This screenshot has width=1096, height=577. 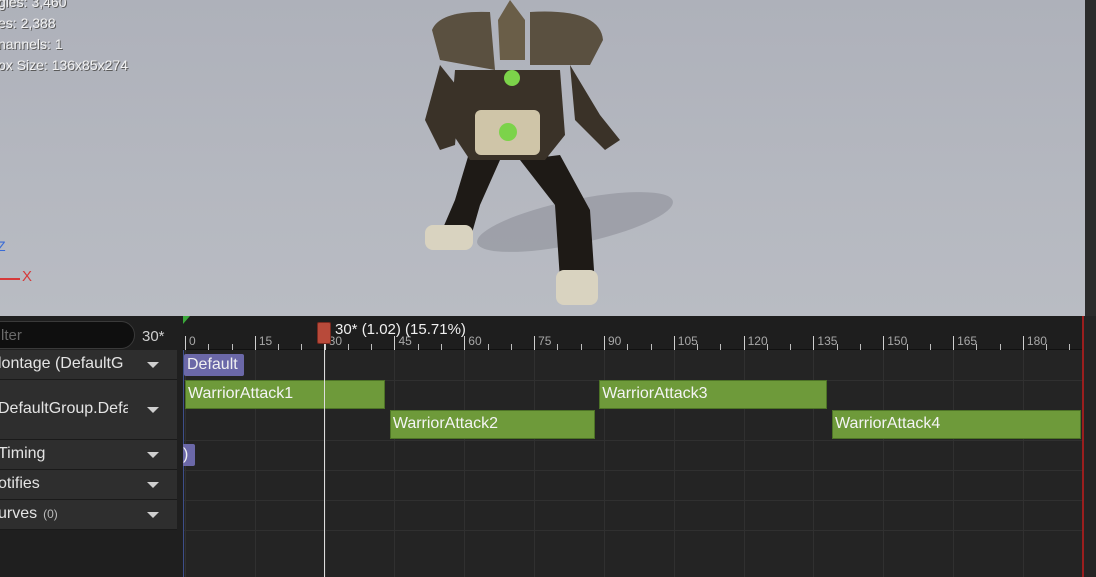 I want to click on ruler-tick-label: 120, so click(x=757, y=341).